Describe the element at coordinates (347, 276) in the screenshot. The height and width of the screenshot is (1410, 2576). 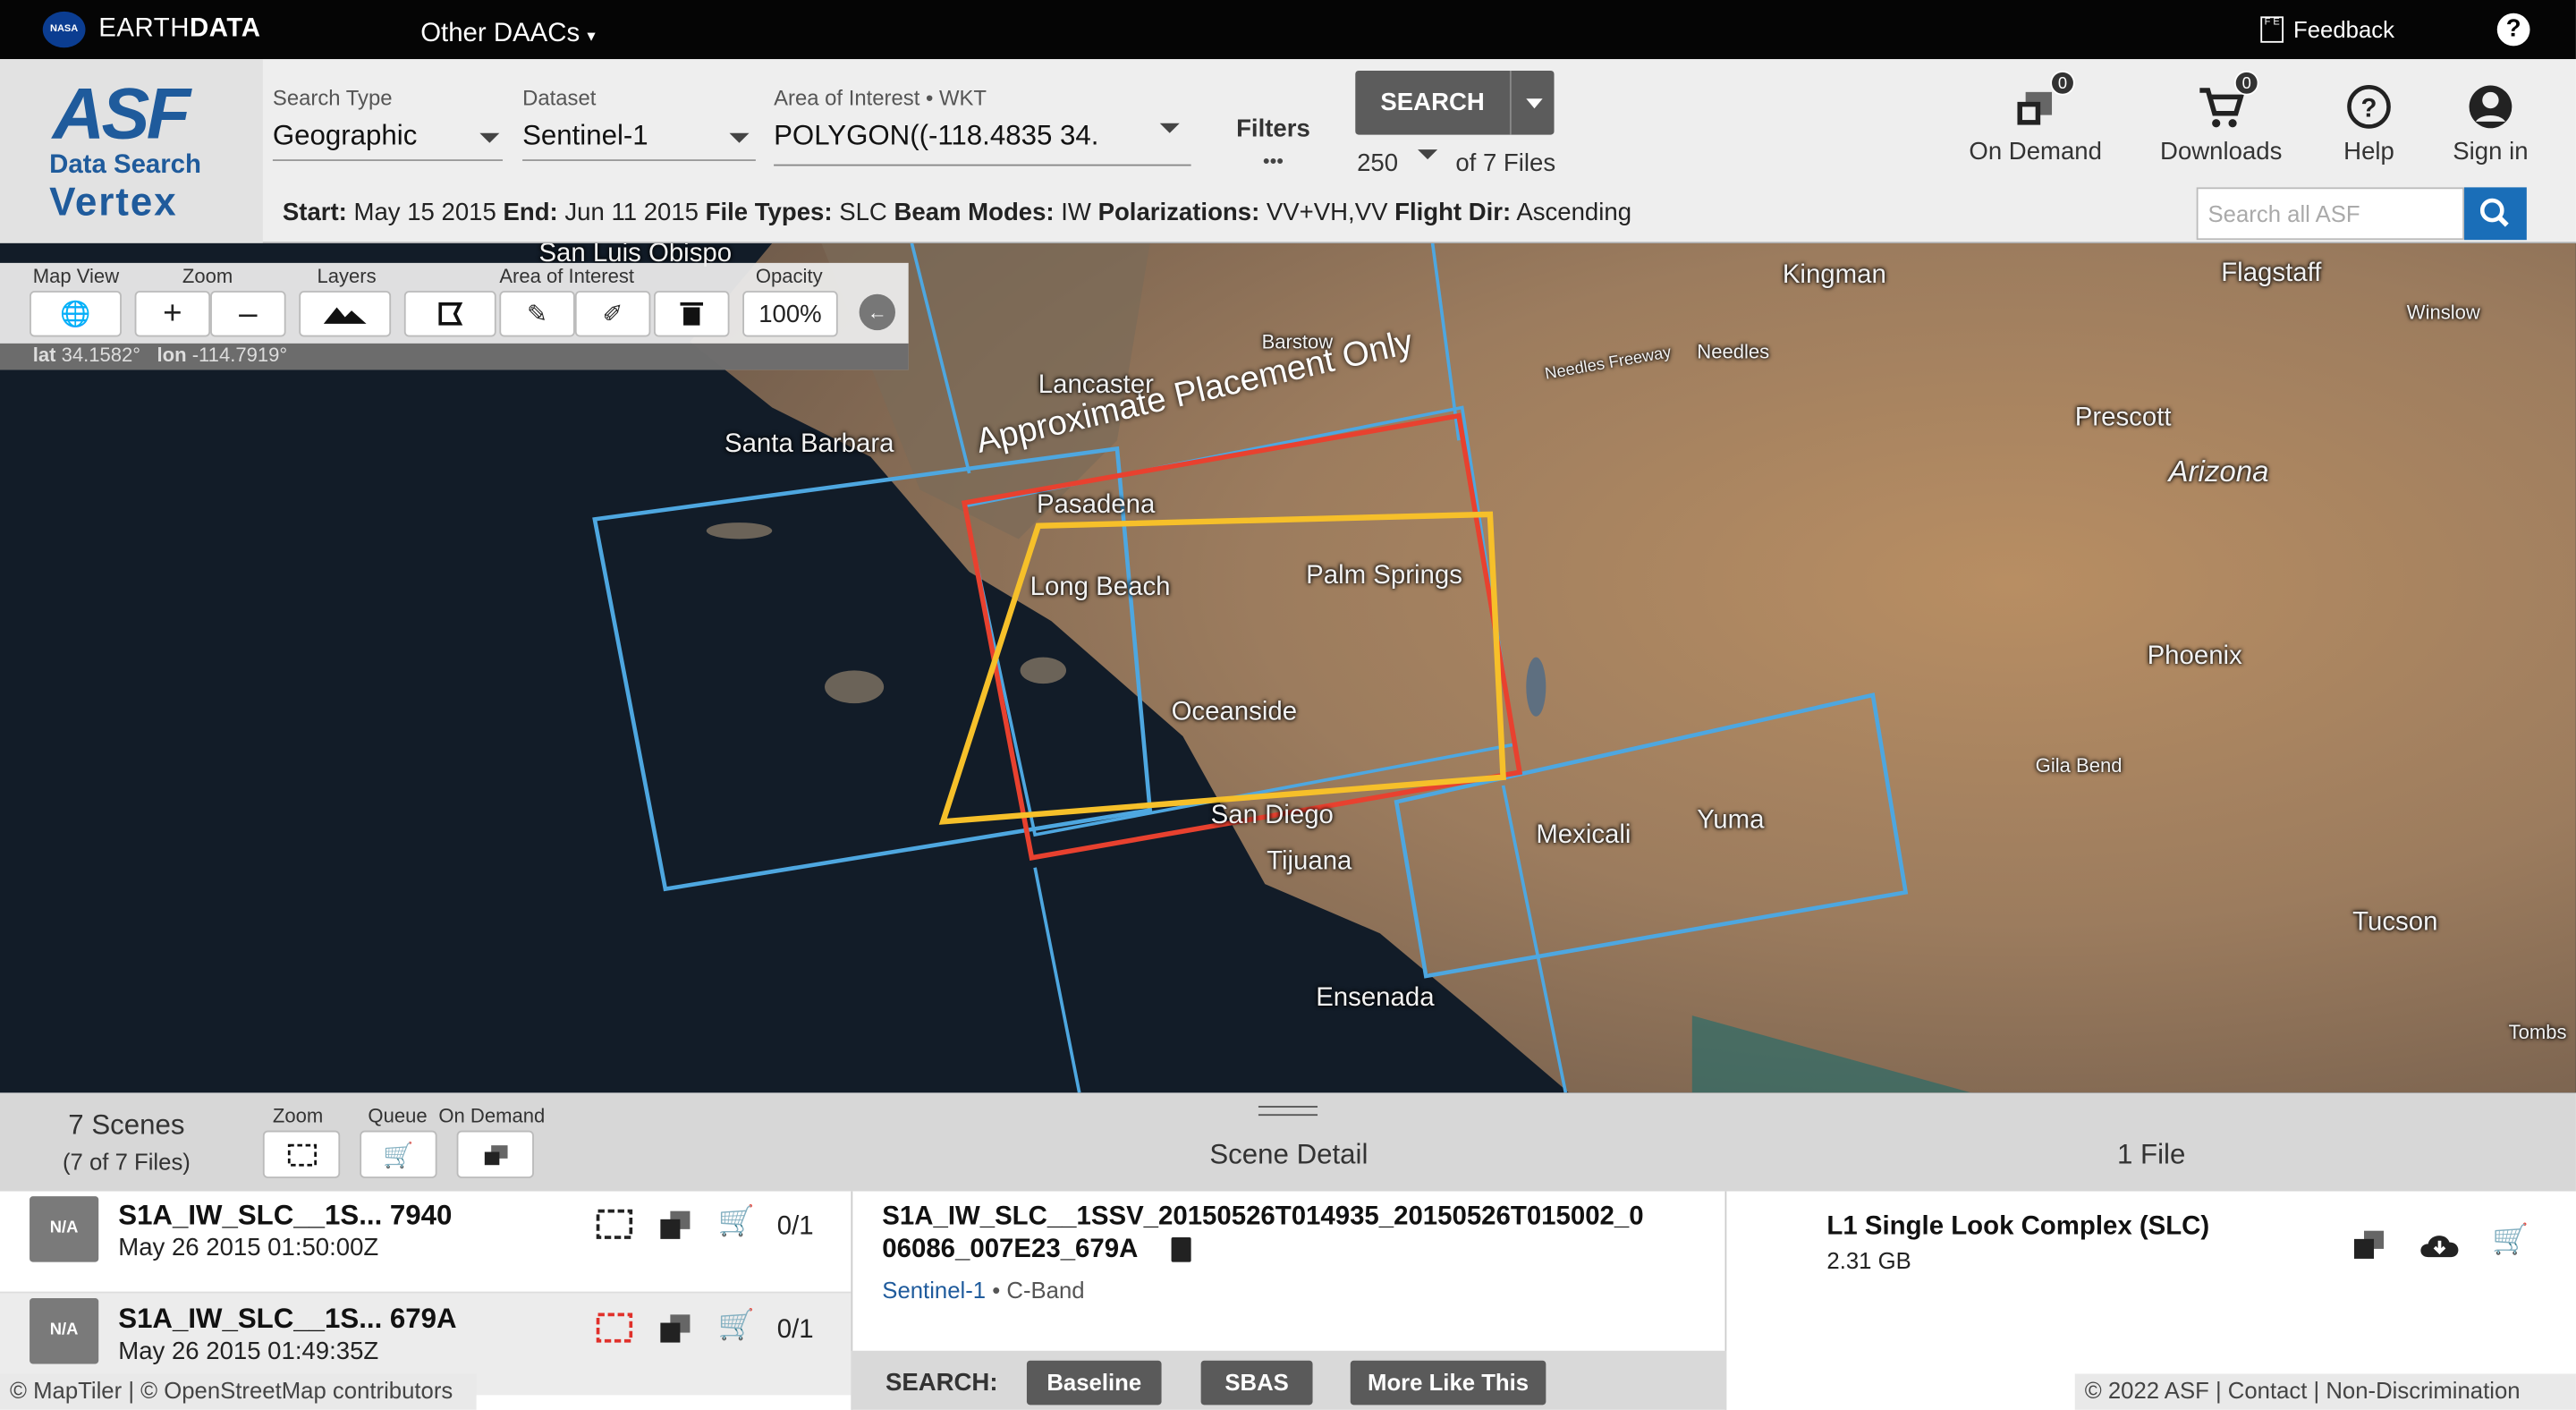
I see `layers-label: Layers` at that location.